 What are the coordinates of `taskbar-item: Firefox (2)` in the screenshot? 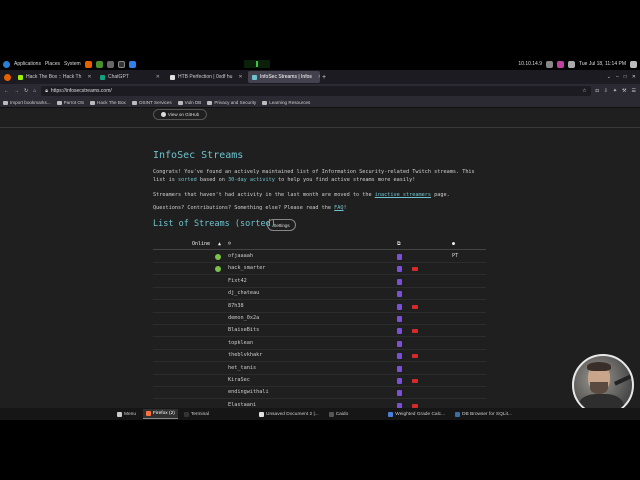 It's located at (160, 414).